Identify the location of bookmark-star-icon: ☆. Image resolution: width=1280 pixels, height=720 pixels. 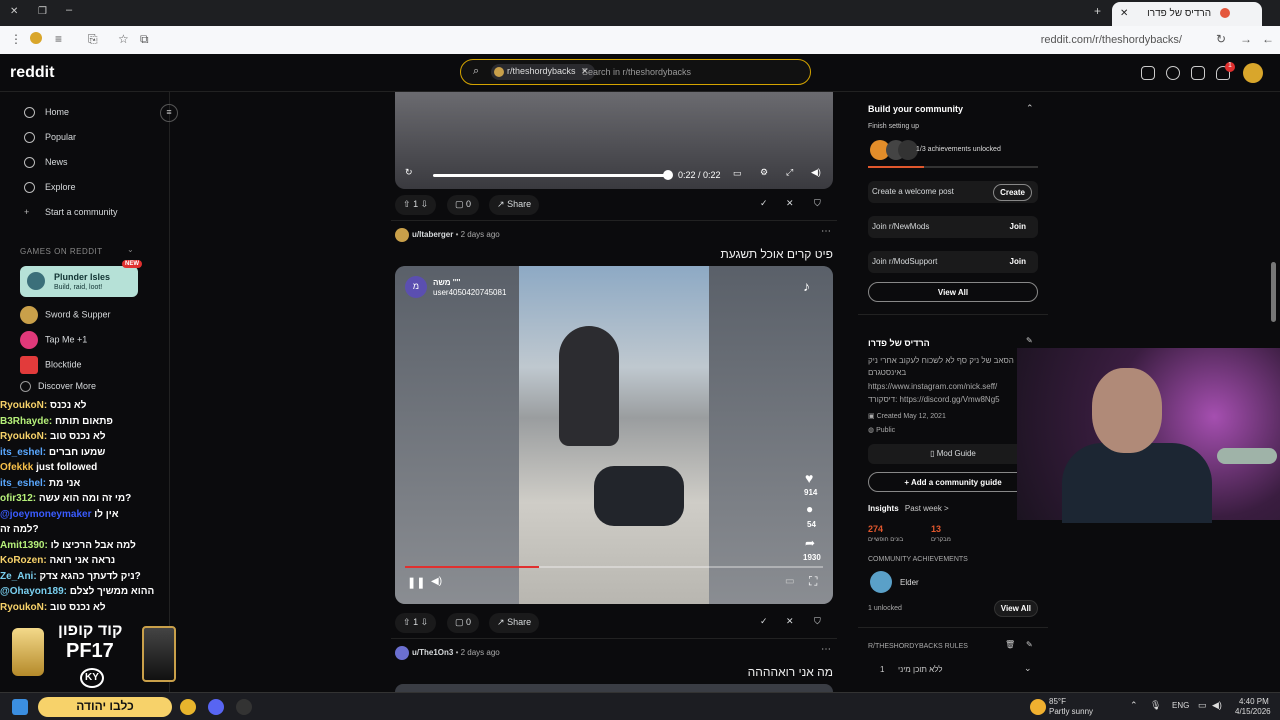
(123, 39).